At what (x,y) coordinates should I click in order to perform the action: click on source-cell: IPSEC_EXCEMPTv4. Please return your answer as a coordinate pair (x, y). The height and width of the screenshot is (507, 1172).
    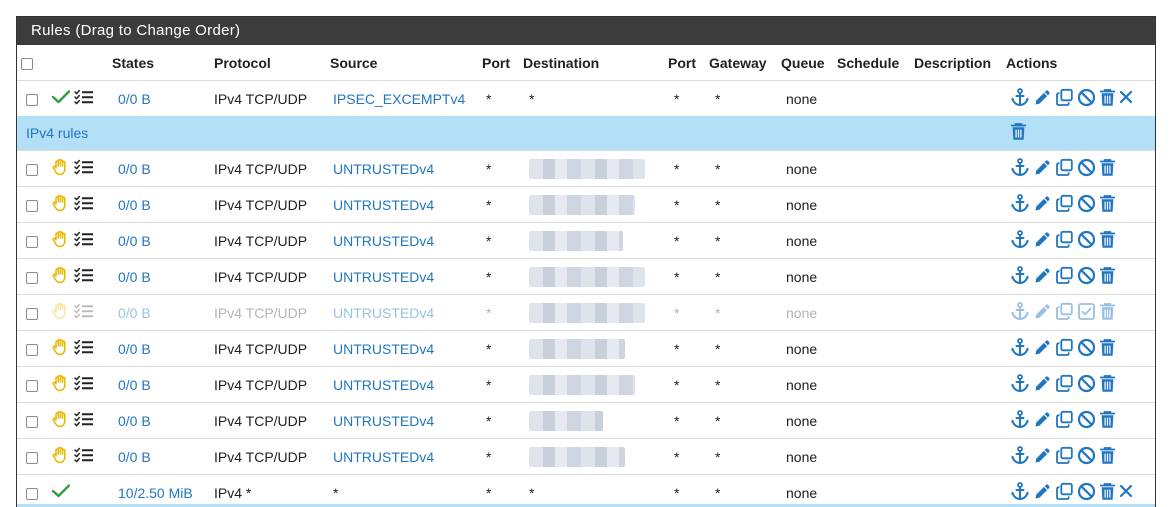
    Looking at the image, I should click on (399, 99).